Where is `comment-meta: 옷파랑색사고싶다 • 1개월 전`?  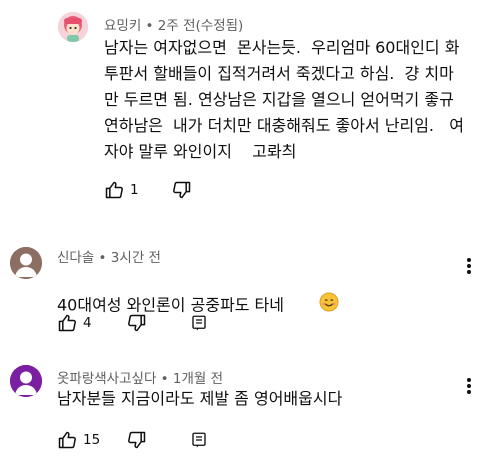
comment-meta: 옷파랑색사고싶다 • 1개월 전 is located at coordinates (140, 377).